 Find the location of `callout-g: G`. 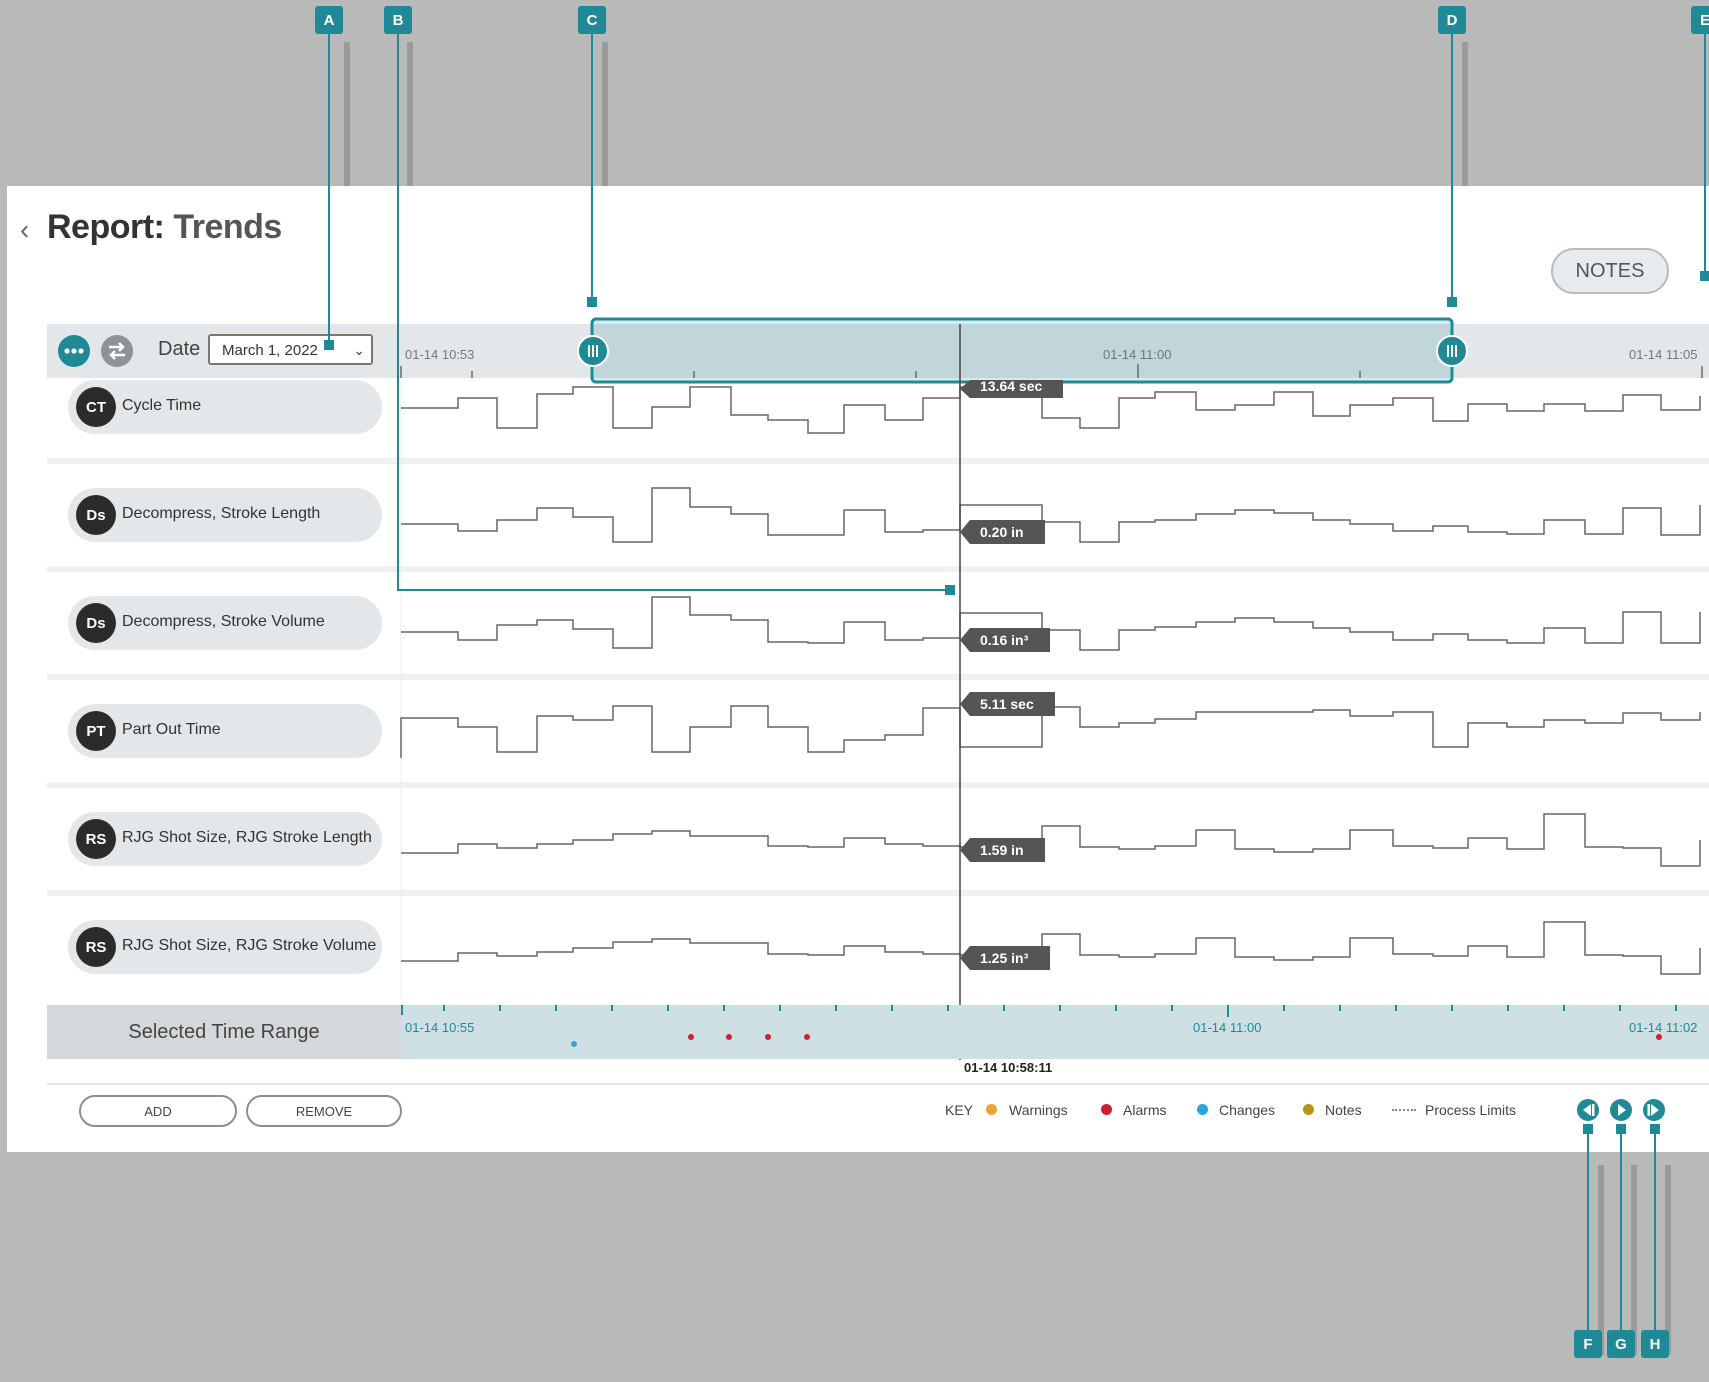

callout-g: G is located at coordinates (1621, 1344).